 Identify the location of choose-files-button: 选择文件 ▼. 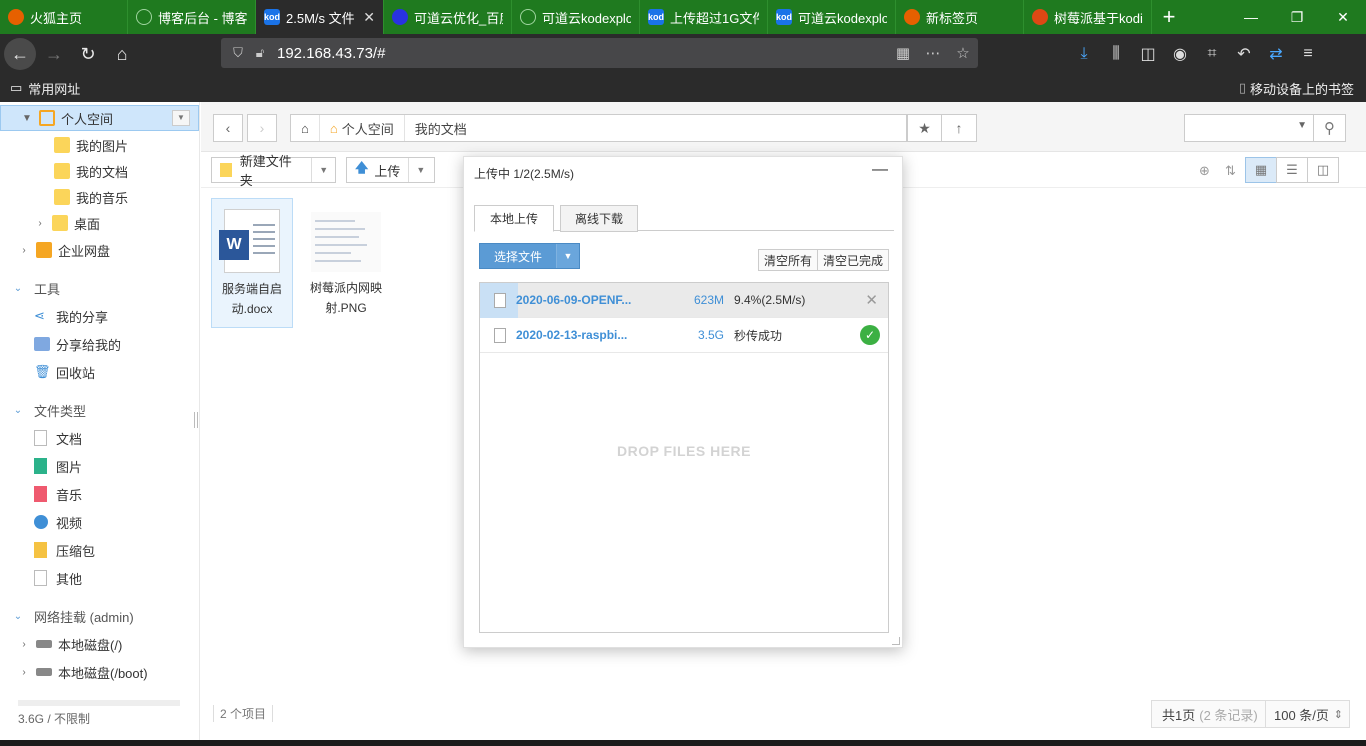
(529, 256).